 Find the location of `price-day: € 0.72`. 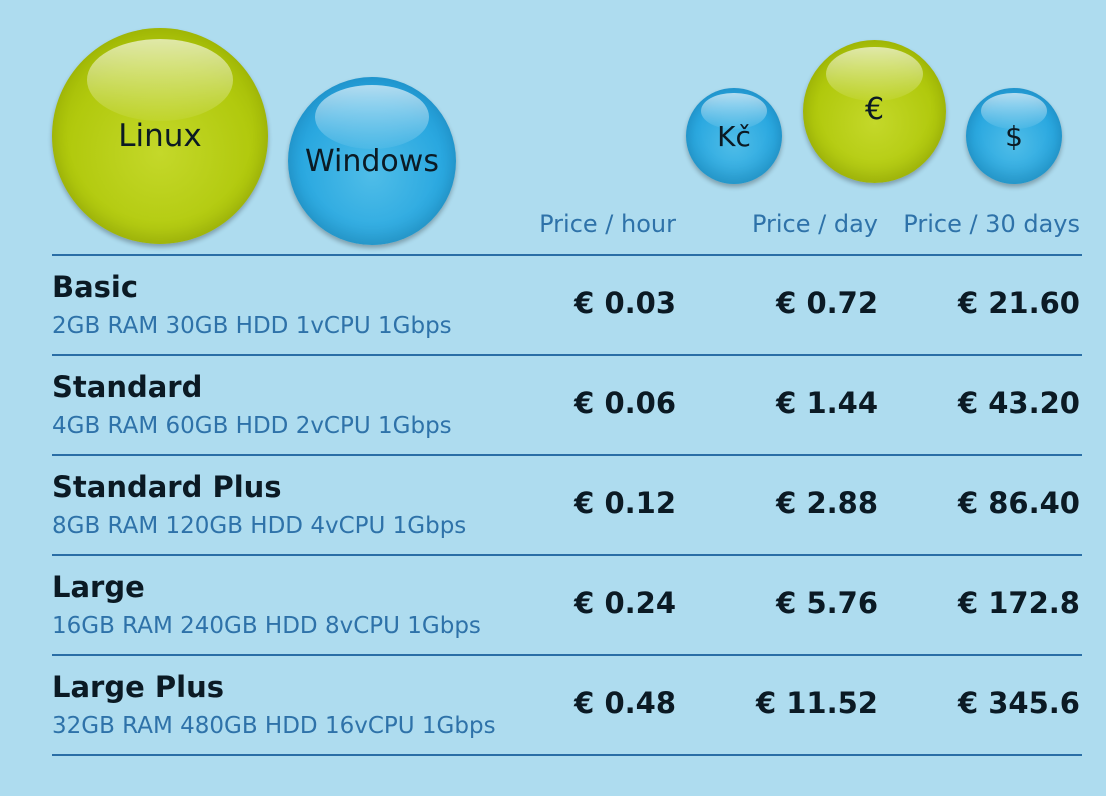

price-day: € 0.72 is located at coordinates (827, 303).